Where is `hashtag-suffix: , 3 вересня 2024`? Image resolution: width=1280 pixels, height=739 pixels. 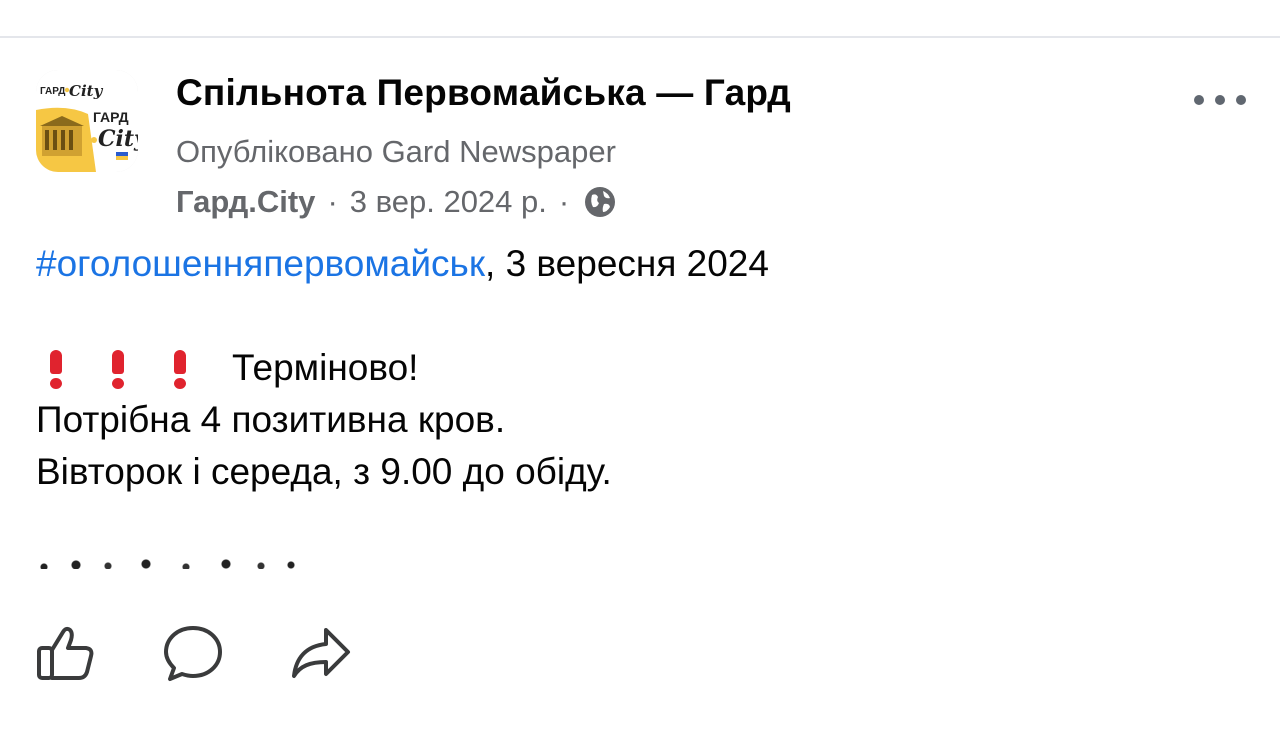
hashtag-suffix: , 3 вересня 2024 is located at coordinates (627, 263).